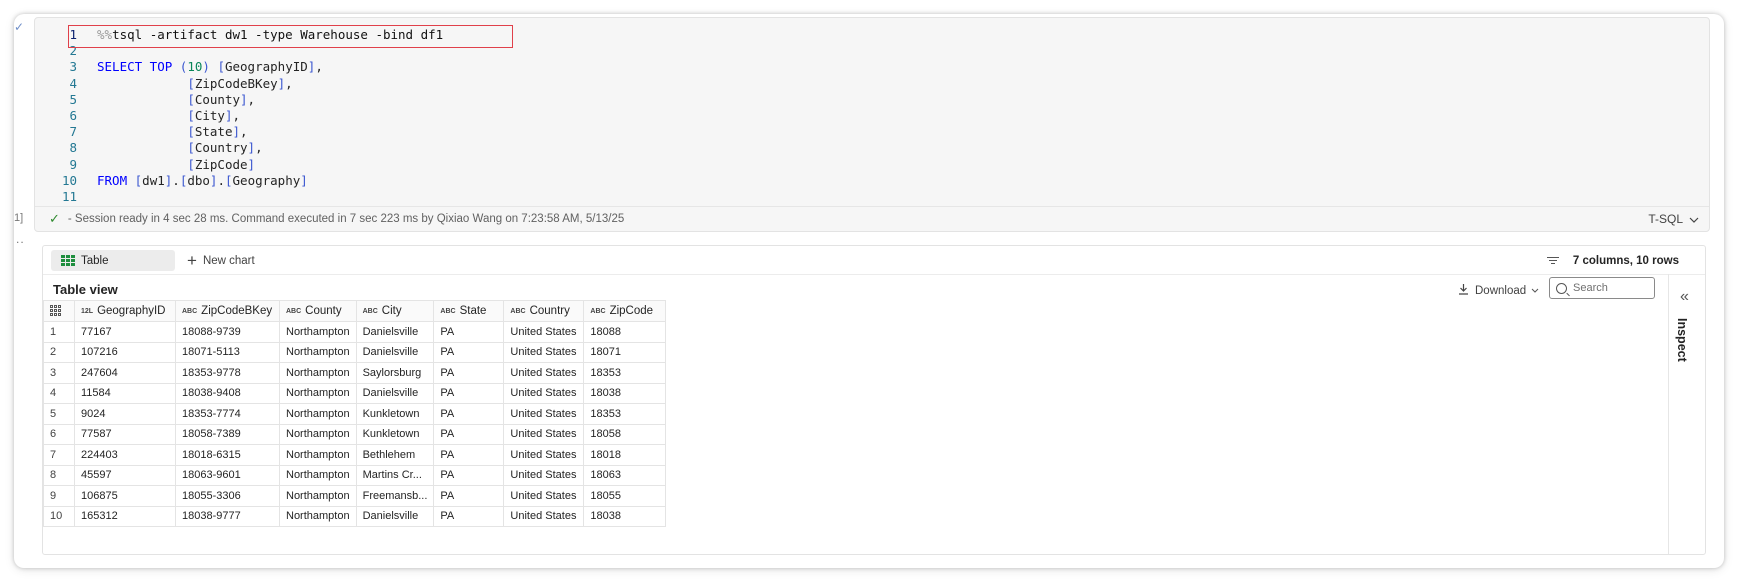 The width and height of the screenshot is (1740, 584). I want to click on table-cell: 165312, so click(125, 516).